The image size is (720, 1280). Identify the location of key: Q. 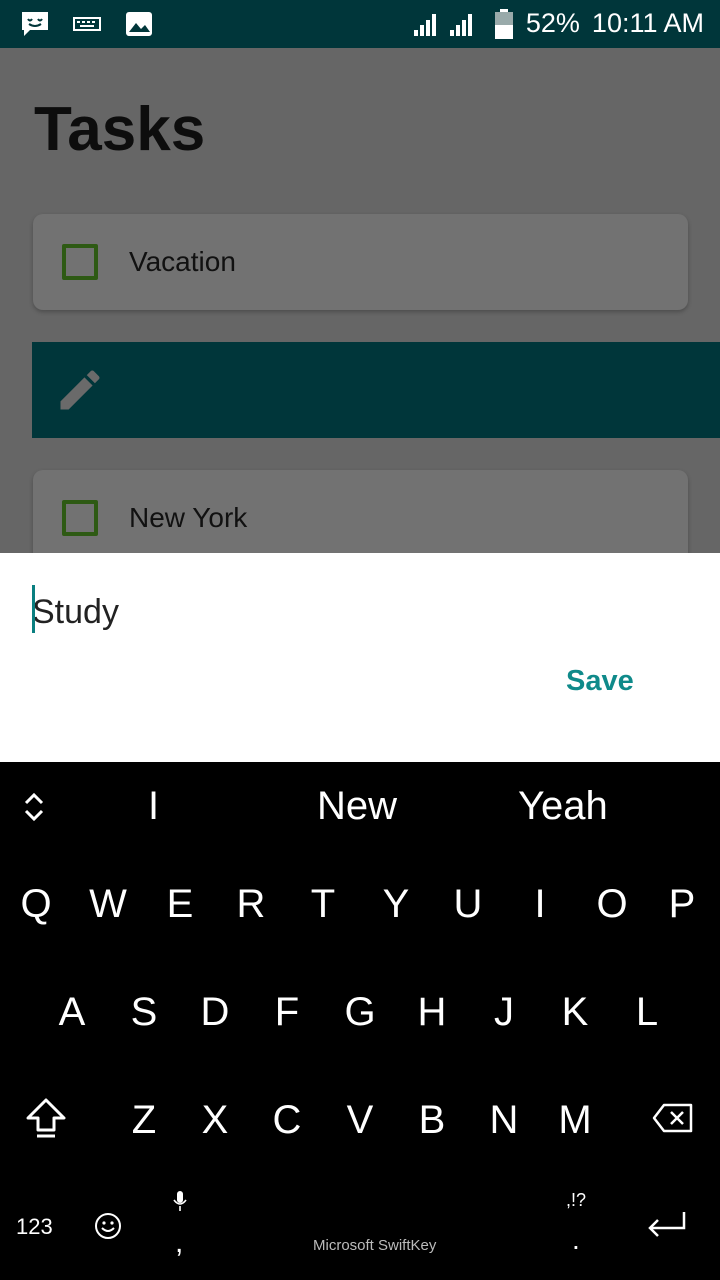
(36, 904).